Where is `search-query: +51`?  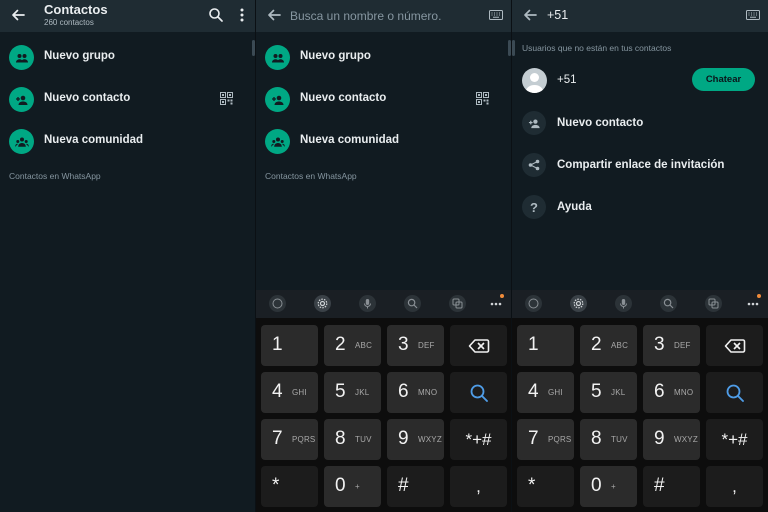
search-query: +51 is located at coordinates (557, 15).